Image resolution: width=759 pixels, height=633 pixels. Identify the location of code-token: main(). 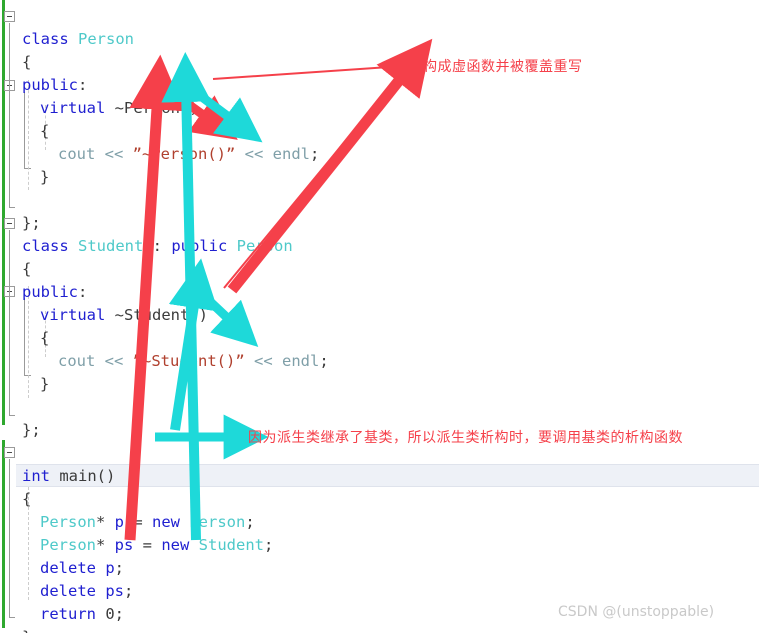
(87, 476).